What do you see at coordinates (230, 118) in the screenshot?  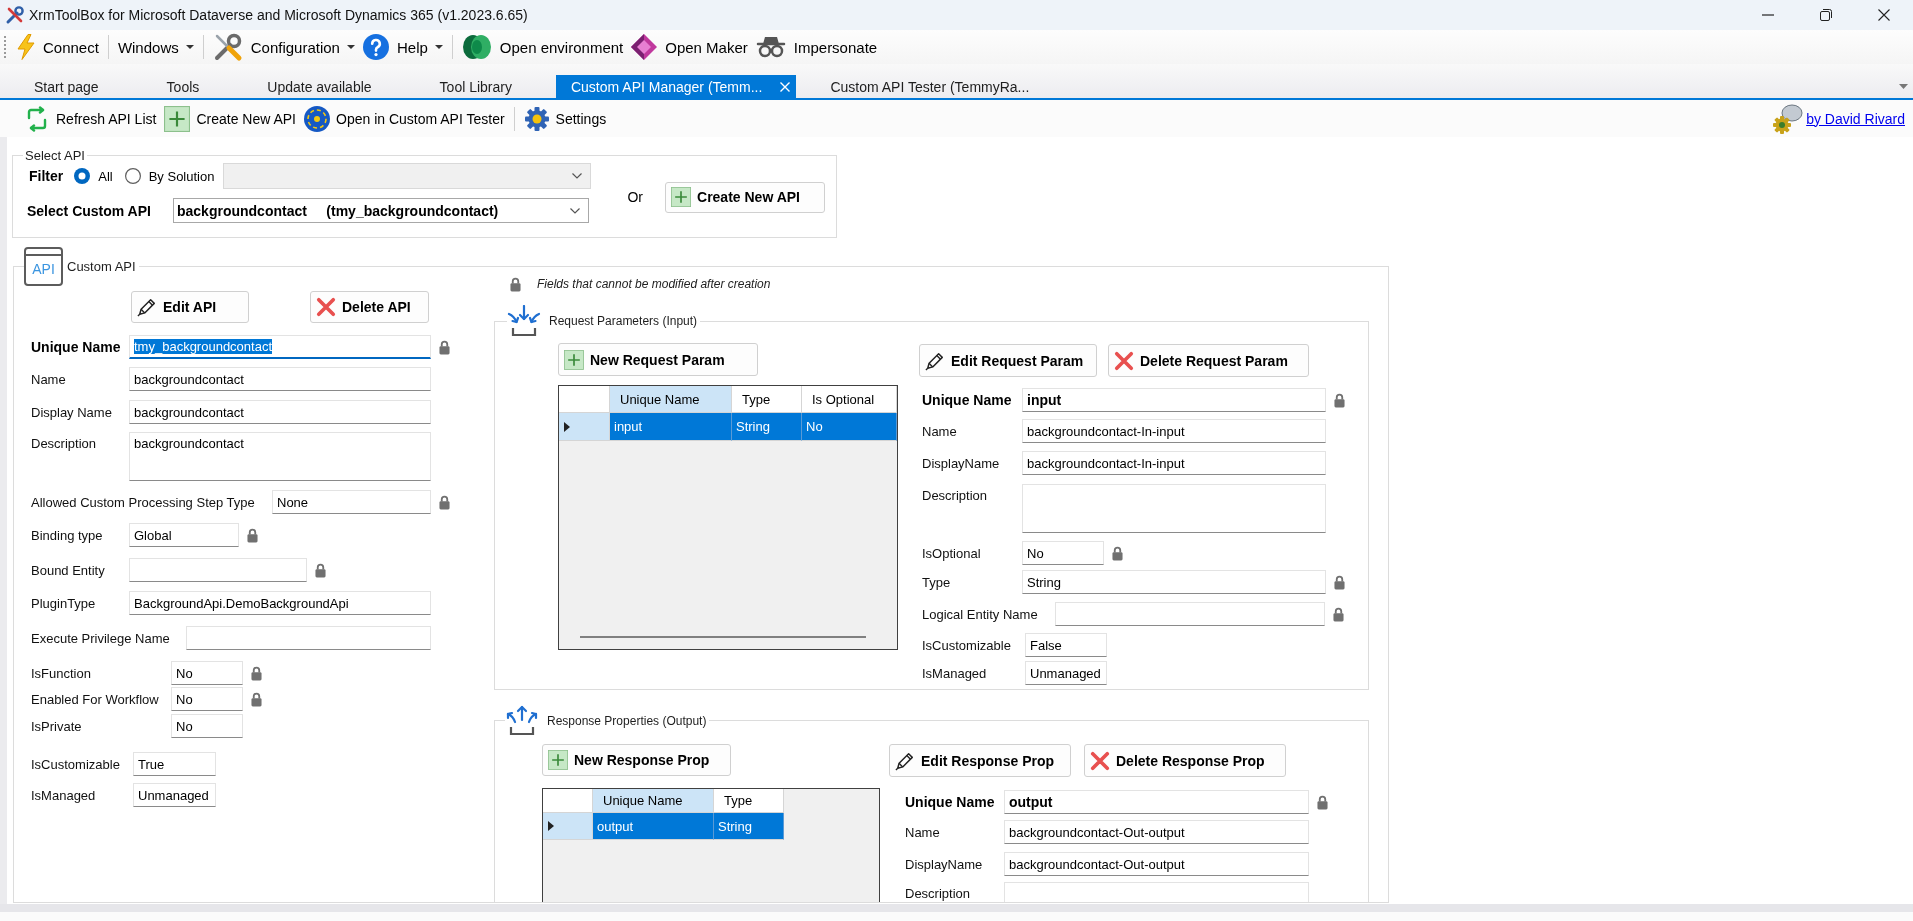 I see `toolbar-button: Create New API` at bounding box center [230, 118].